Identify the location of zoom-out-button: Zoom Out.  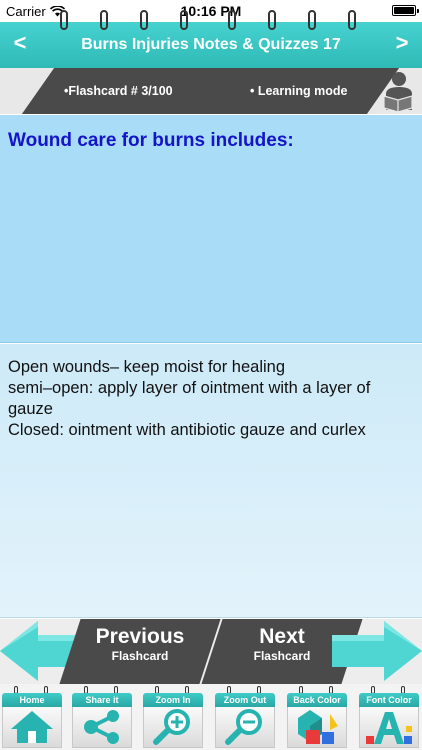
(245, 717).